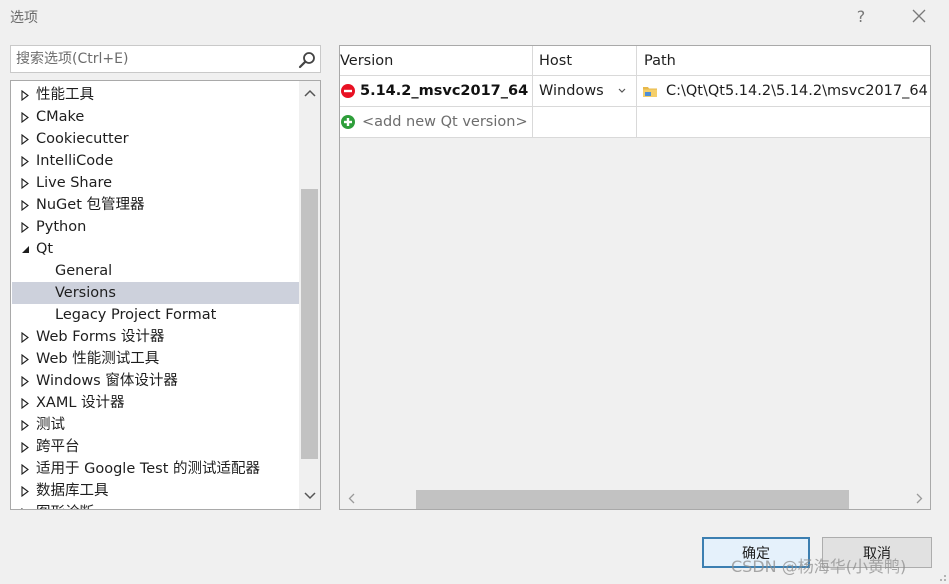 The image size is (949, 584). What do you see at coordinates (155, 447) in the screenshot?
I see `tree-item: 跨平台` at bounding box center [155, 447].